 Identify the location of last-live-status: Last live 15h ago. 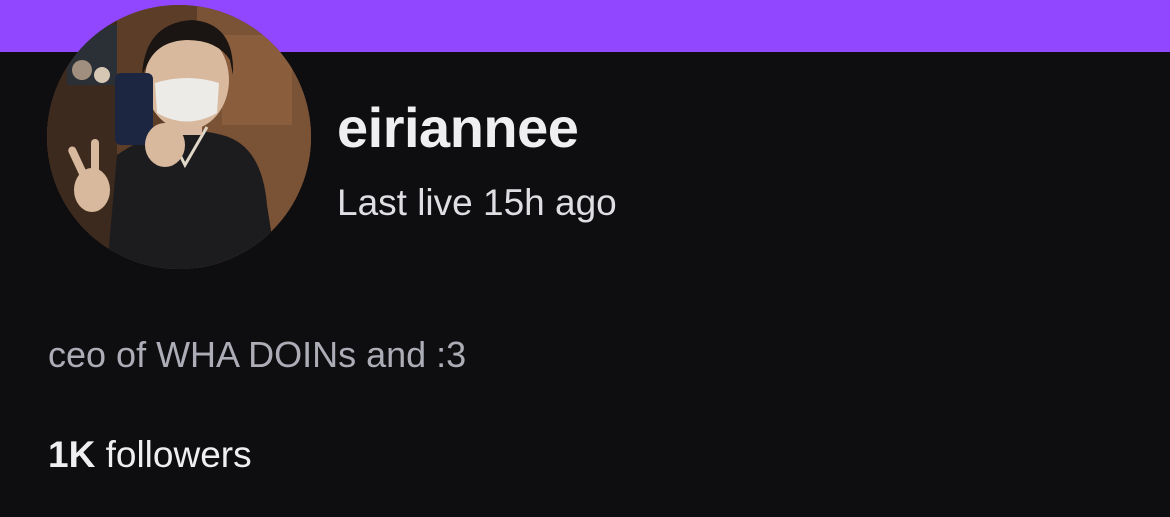
(477, 202).